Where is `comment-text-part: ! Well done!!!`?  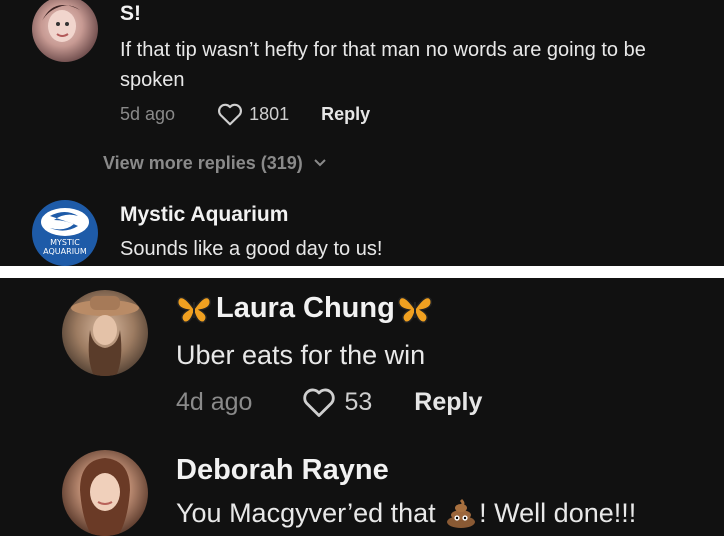 comment-text-part: ! Well done!!! is located at coordinates (558, 513).